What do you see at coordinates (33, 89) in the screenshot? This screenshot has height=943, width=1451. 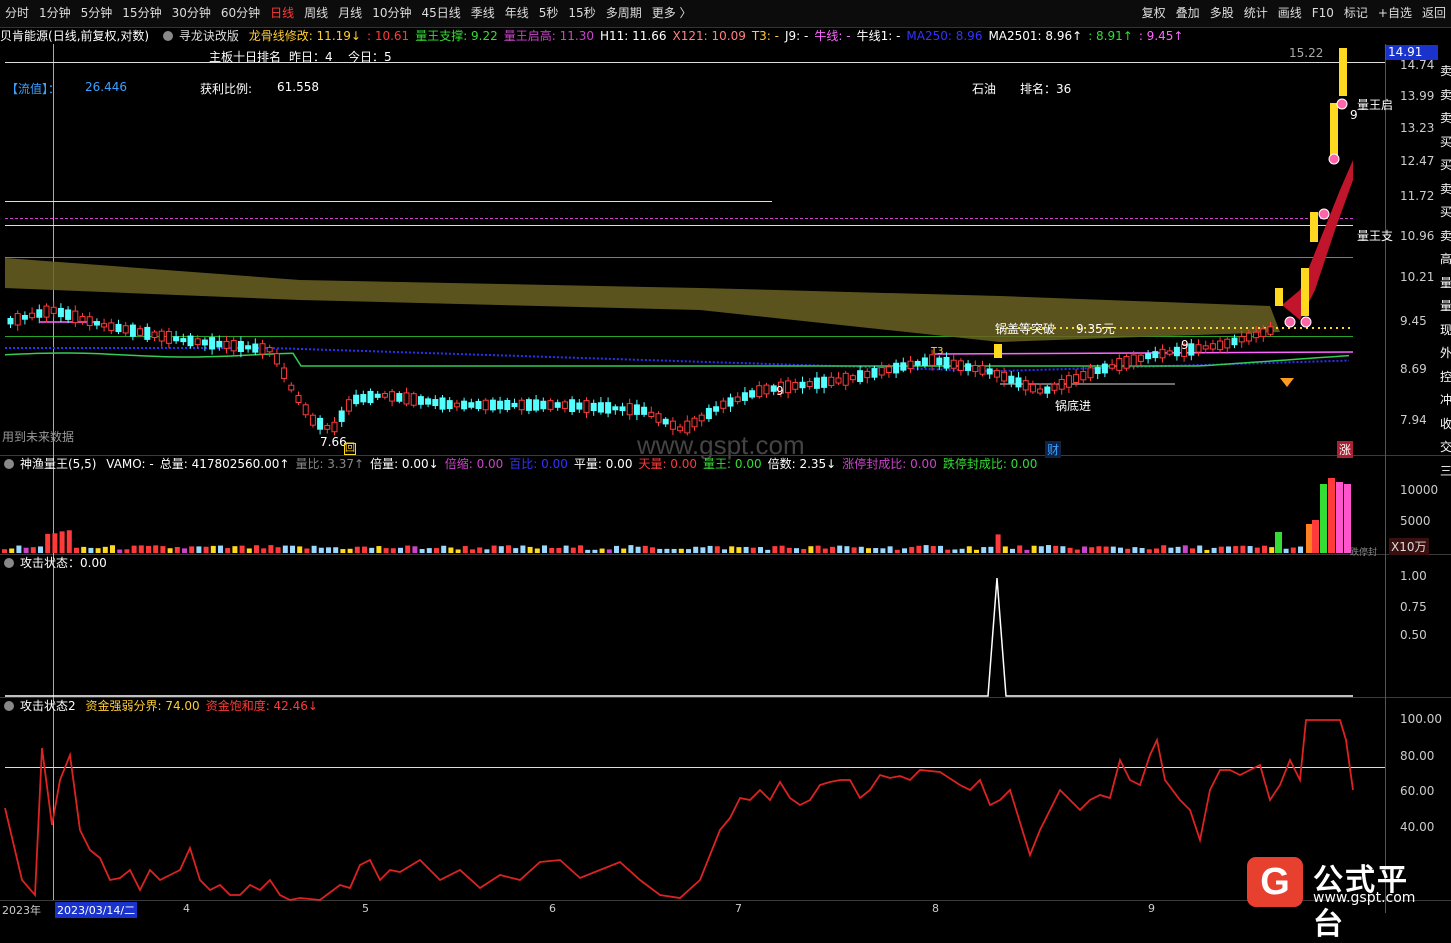 I see `liuzhi-label: 【流值】：` at bounding box center [33, 89].